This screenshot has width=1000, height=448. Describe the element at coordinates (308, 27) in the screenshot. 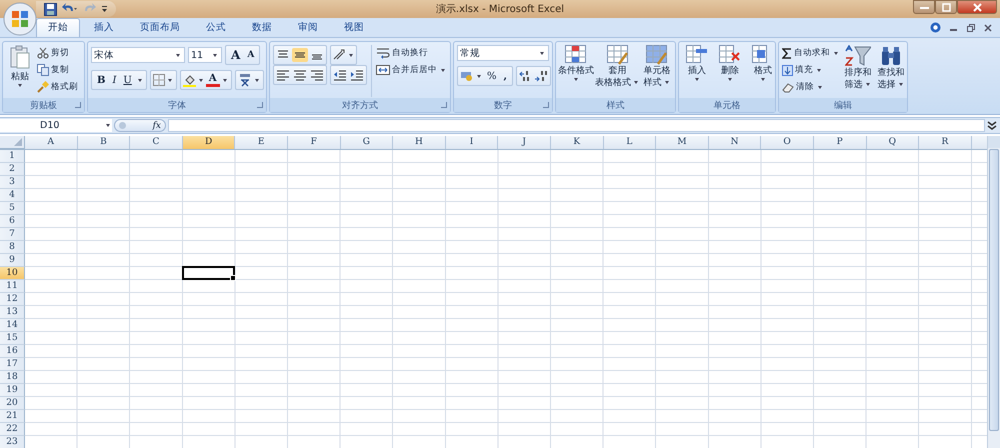

I see `ribbon-tab: 审阅` at that location.